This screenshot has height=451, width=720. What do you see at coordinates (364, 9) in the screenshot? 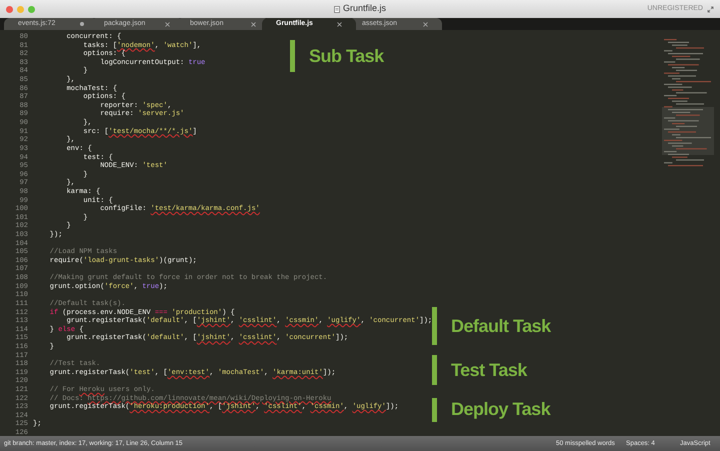
I see `window-title: Gruntfile.js` at bounding box center [364, 9].